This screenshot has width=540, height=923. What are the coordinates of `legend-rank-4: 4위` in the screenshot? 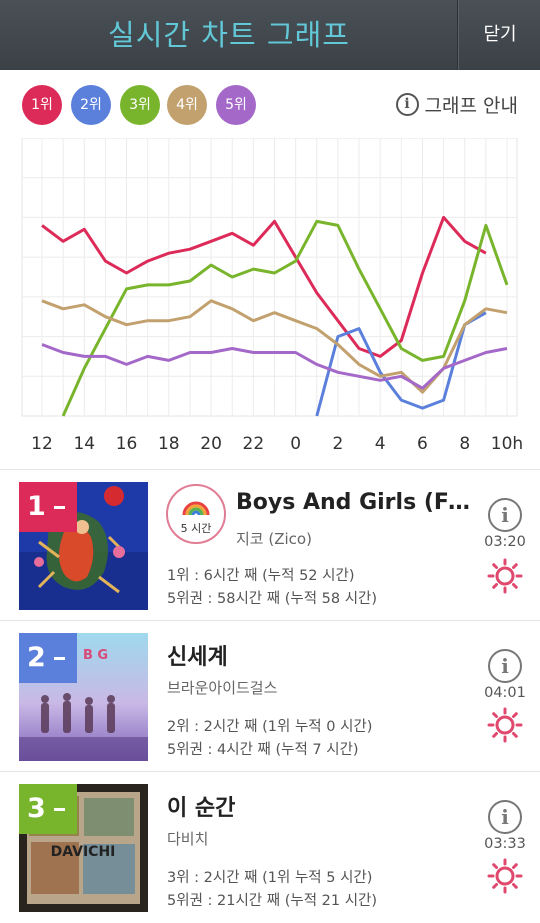 It's located at (187, 105).